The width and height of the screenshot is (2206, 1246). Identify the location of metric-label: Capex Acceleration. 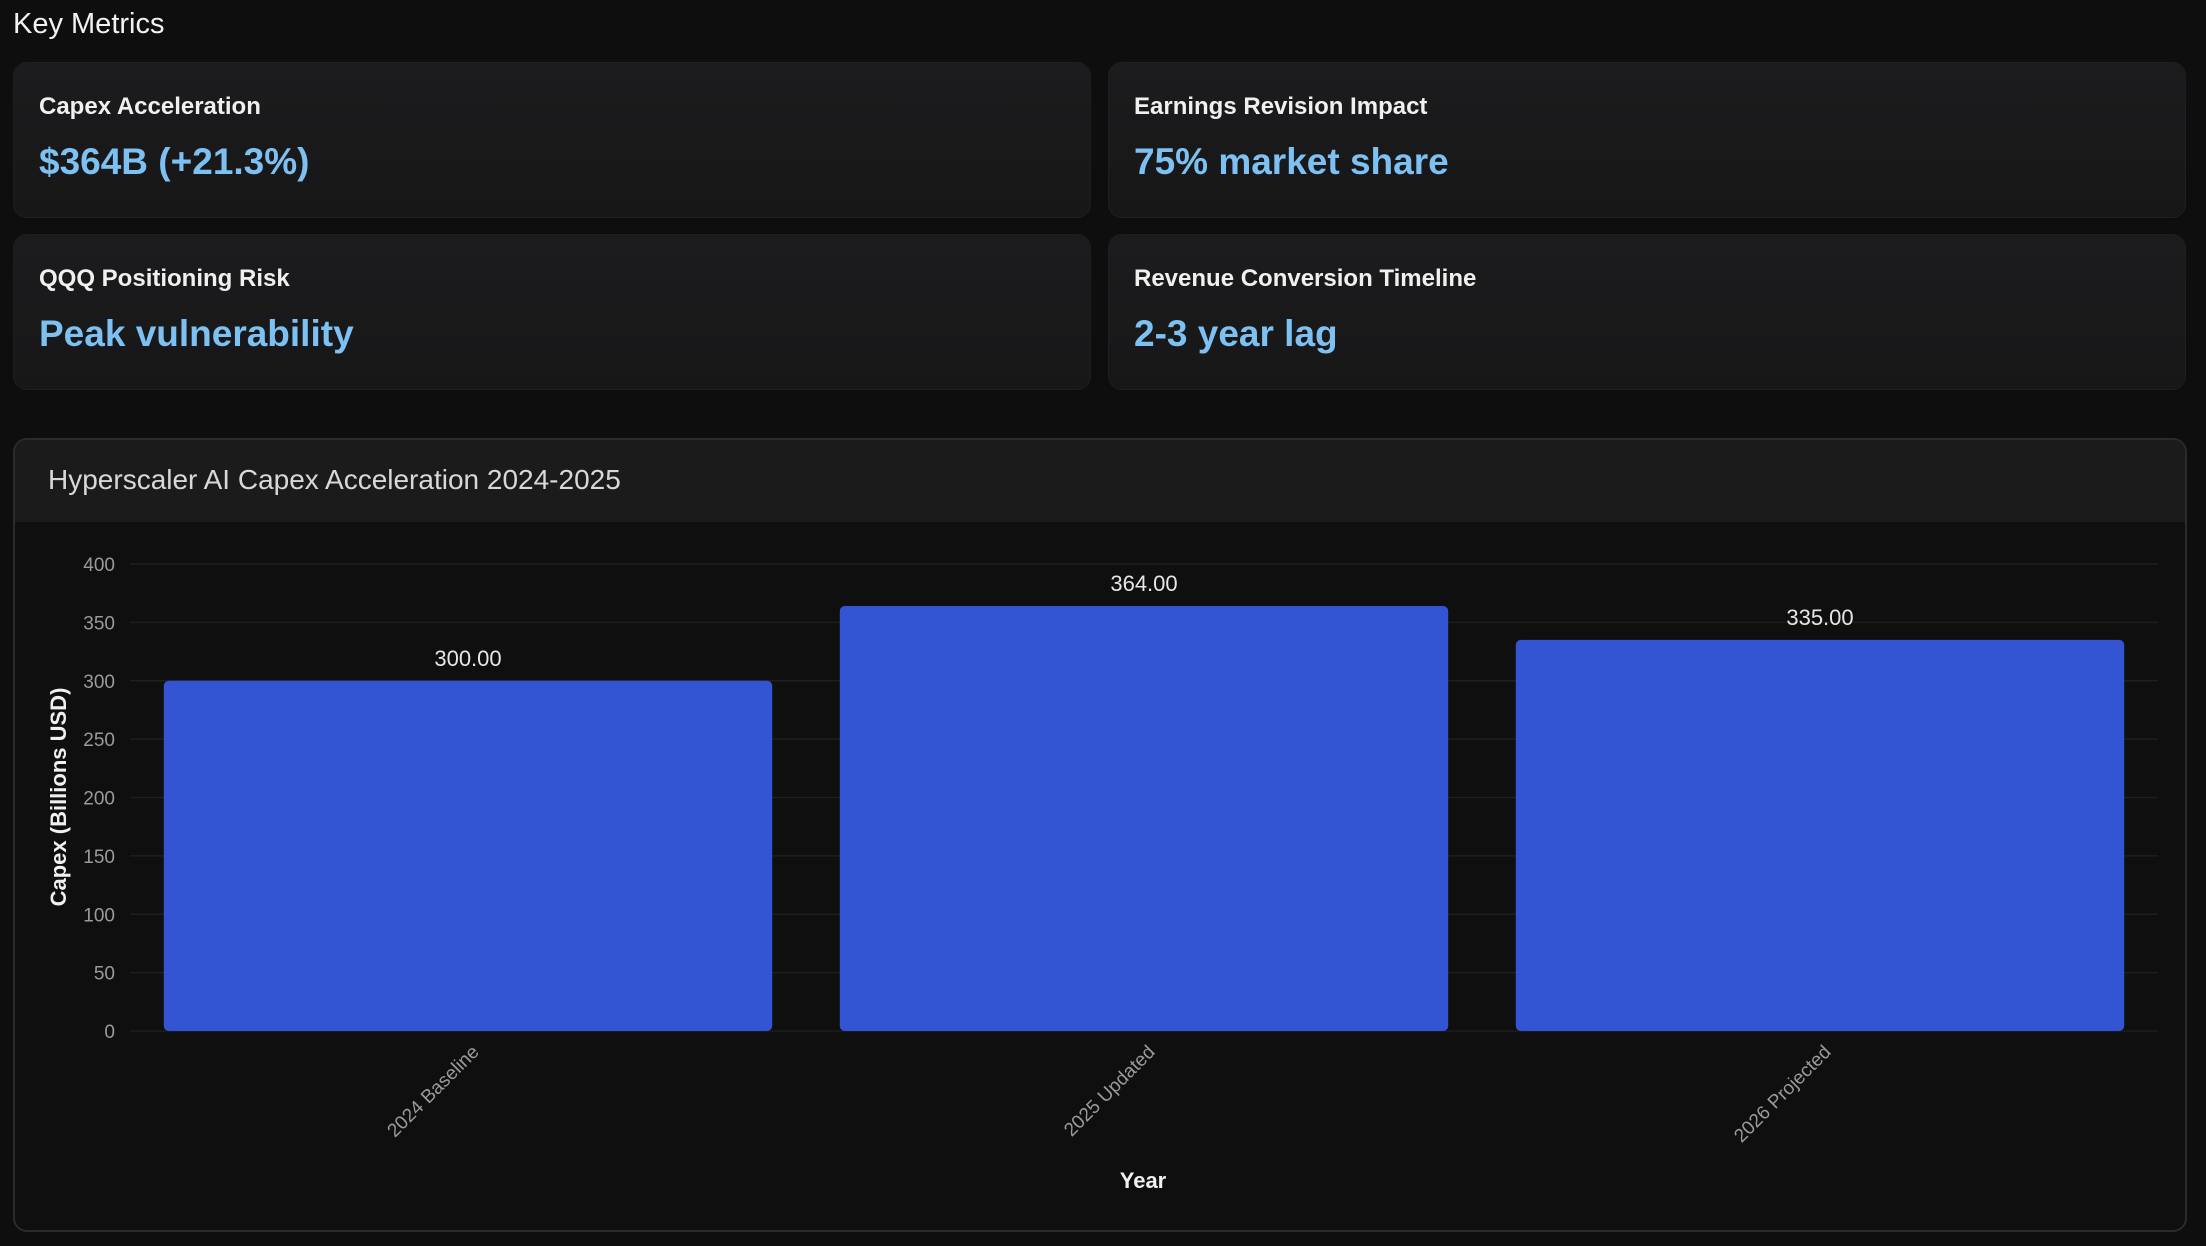
(150, 106).